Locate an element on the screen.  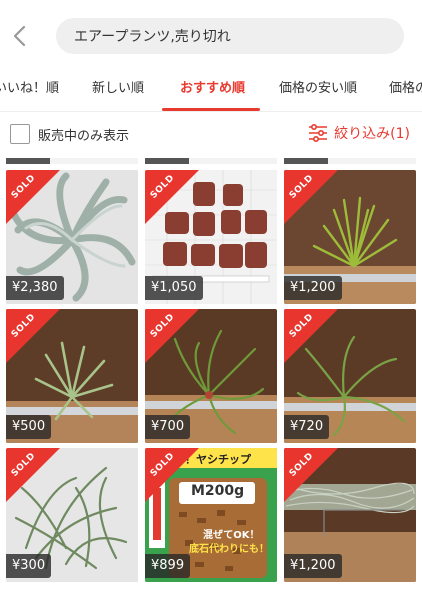
narrow-down-button: 絞り込み(1) is located at coordinates (359, 133).